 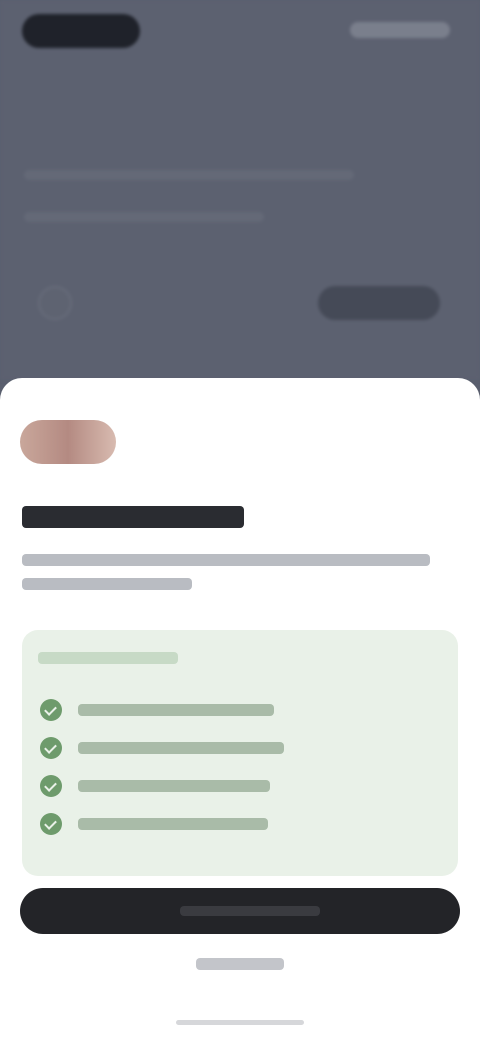 I want to click on benefits-heading, so click(x=108, y=658).